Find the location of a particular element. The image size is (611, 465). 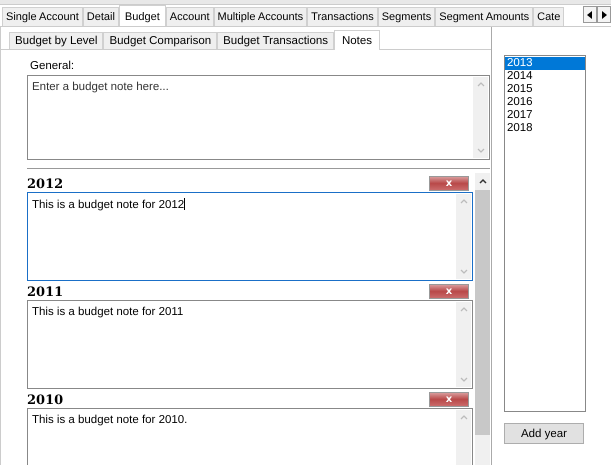

year-heading: 2010 is located at coordinates (45, 400).